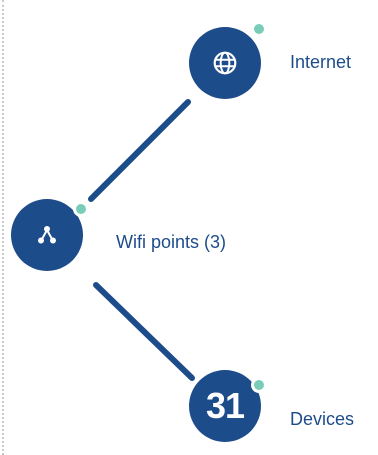 The height and width of the screenshot is (455, 378). What do you see at coordinates (259, 385) in the screenshot?
I see `devices-status-dot` at bounding box center [259, 385].